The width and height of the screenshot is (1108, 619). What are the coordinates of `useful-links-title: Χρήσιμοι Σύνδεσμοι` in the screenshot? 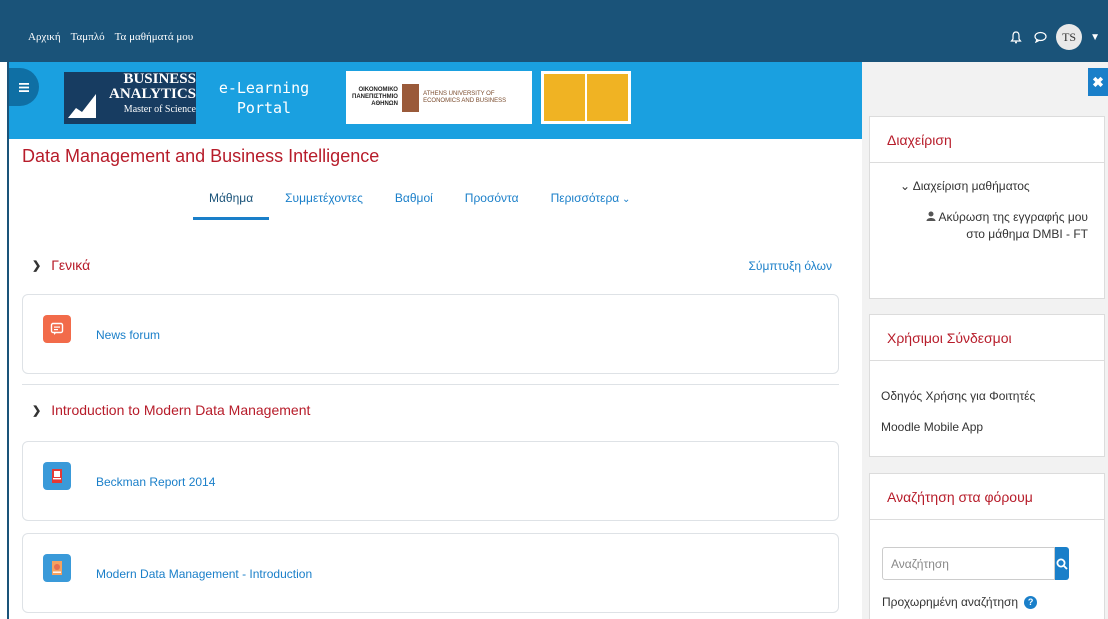 It's located at (987, 338).